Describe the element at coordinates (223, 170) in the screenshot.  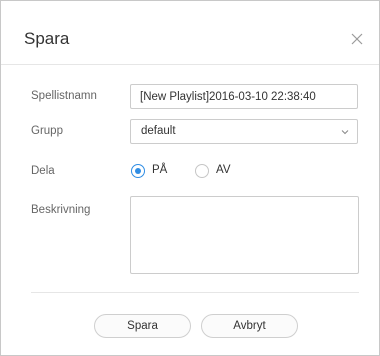
I see `share-off-label: AV` at that location.